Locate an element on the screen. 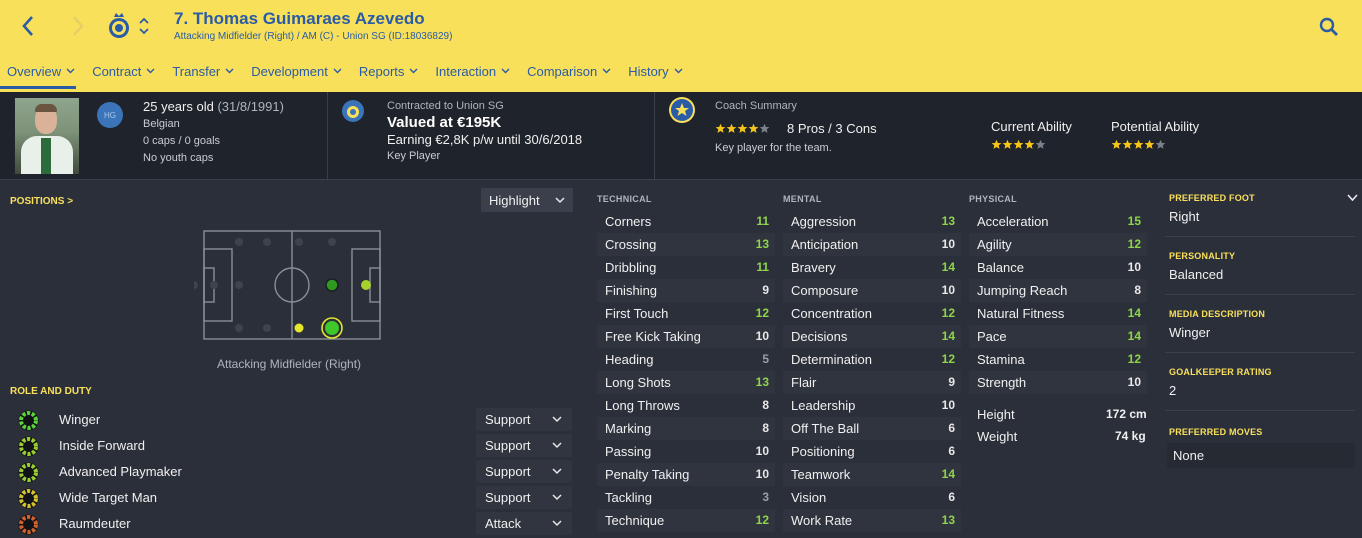 This screenshot has width=1362, height=538. attribute-name: Teamwork is located at coordinates (821, 474).